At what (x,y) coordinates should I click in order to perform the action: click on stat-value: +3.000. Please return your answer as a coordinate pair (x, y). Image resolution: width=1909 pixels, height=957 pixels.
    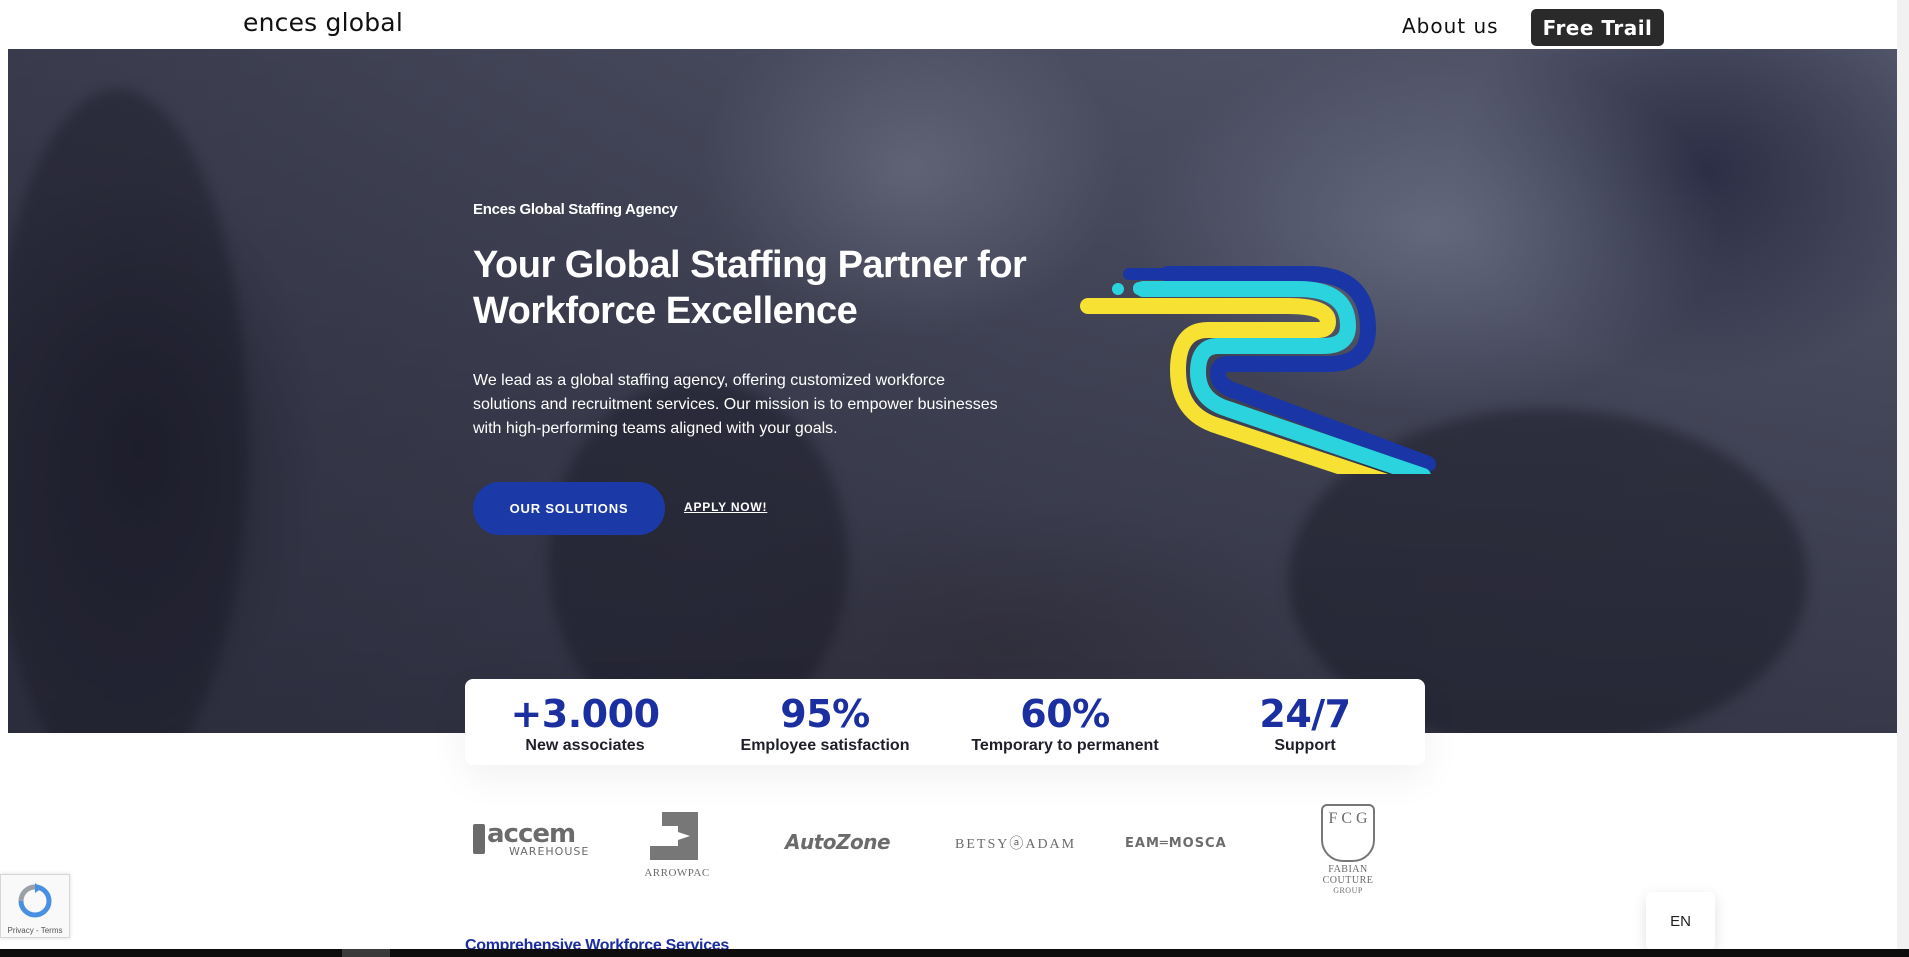
    Looking at the image, I should click on (585, 714).